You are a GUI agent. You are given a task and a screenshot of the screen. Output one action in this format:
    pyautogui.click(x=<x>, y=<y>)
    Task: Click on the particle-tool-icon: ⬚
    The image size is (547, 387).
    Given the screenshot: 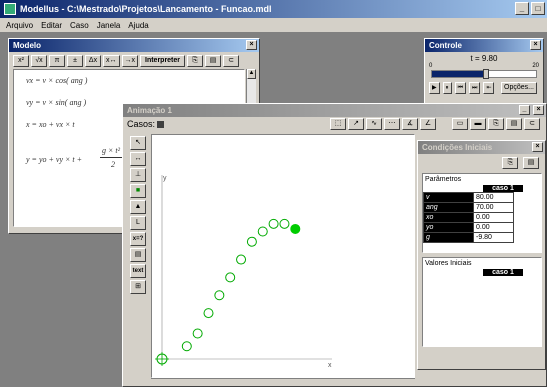 What is the action you would take?
    pyautogui.click(x=338, y=124)
    